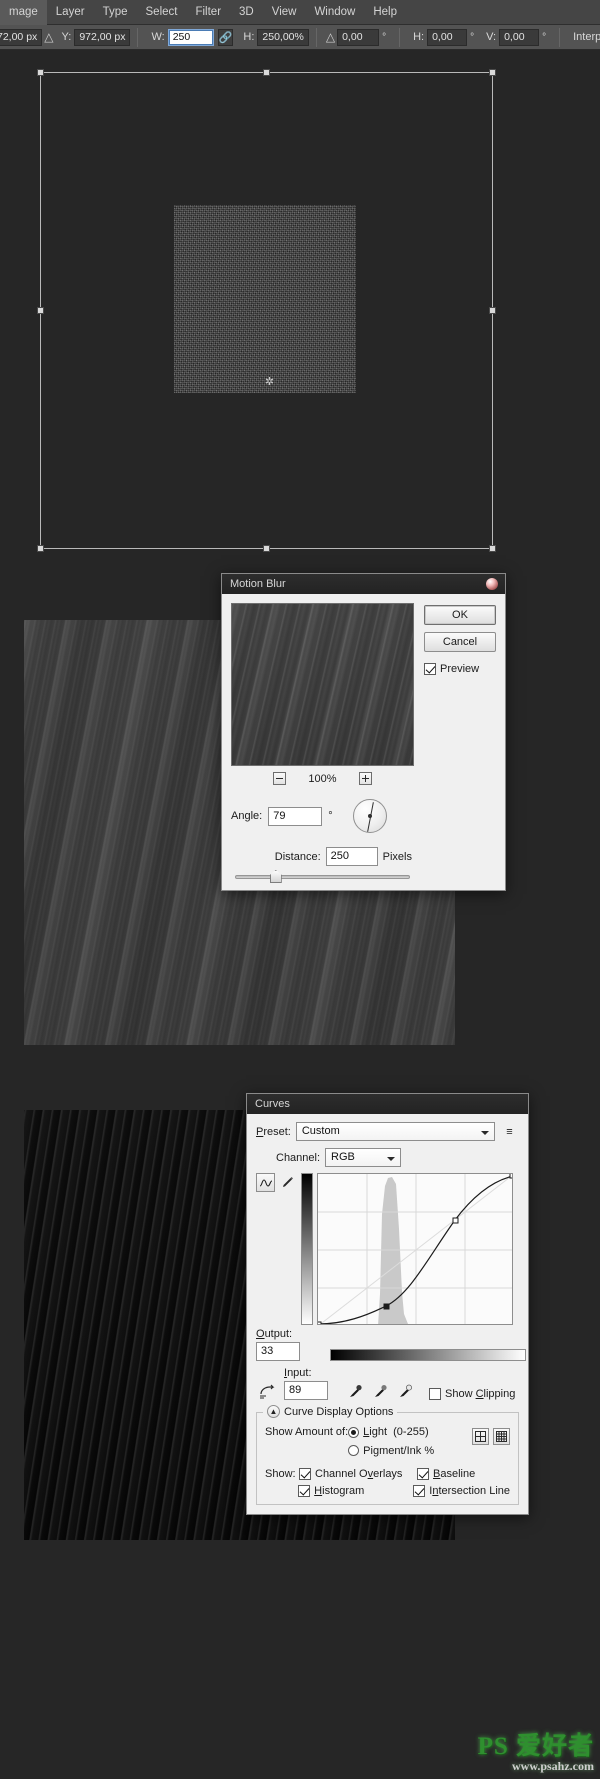 This screenshot has width=600, height=1779. I want to click on histogram-checkbox: Histogram, so click(355, 1491).